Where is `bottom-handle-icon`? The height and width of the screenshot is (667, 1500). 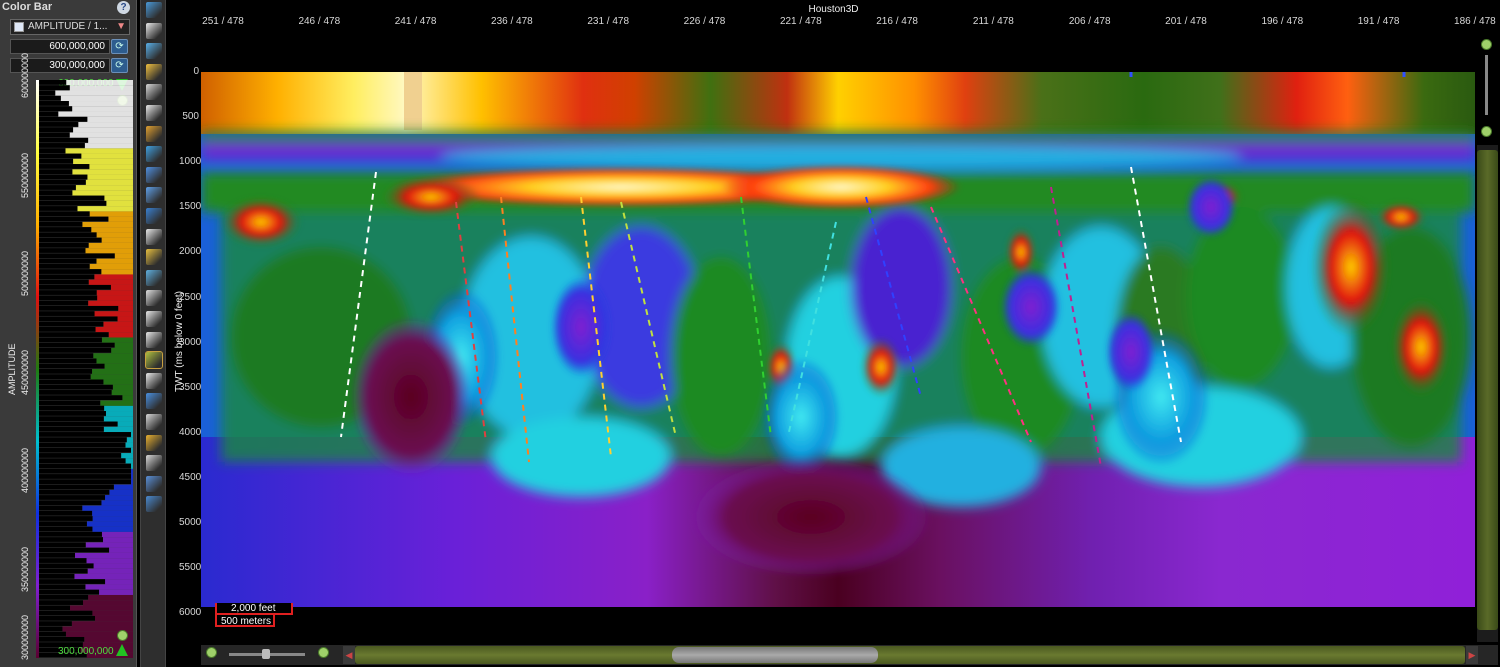
bottom-handle-icon is located at coordinates (122, 650).